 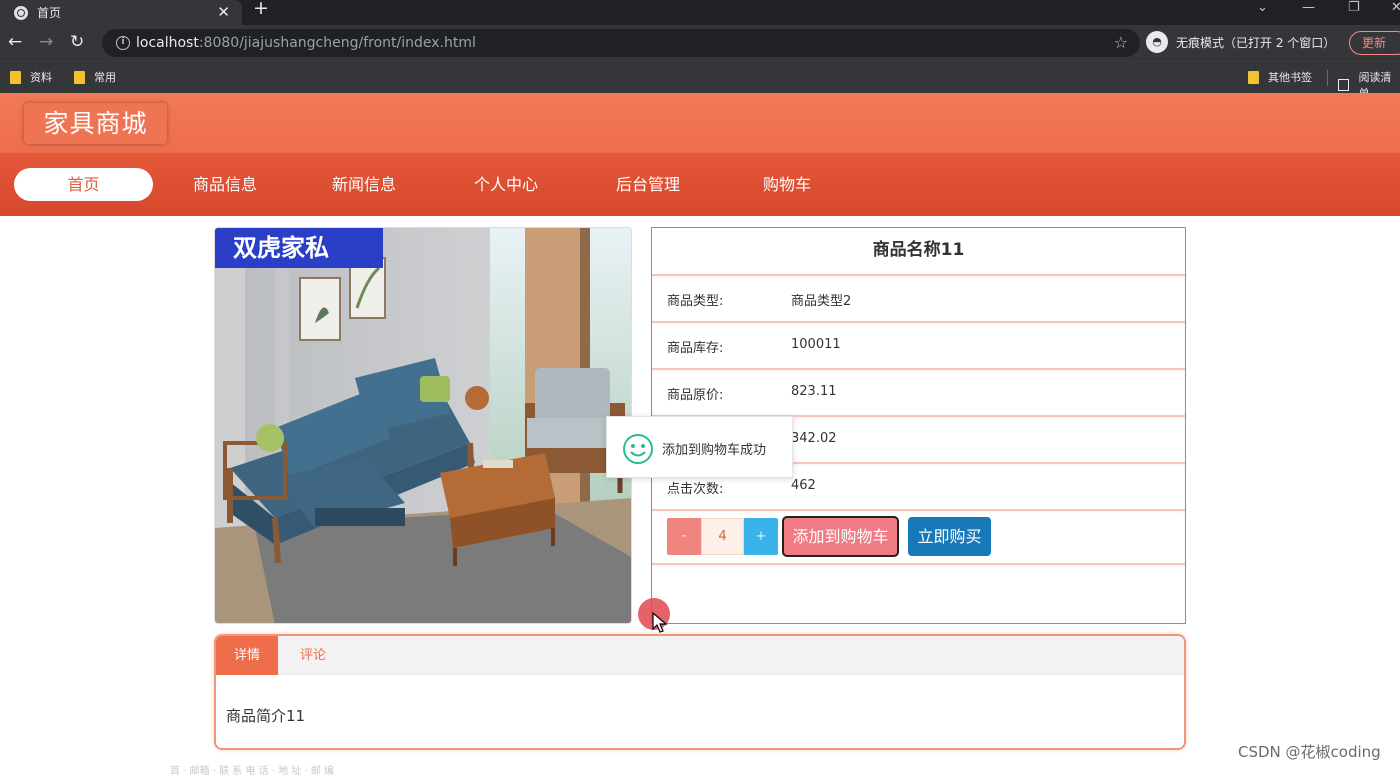 I want to click on bookmark-folder-other: 其他书签, so click(x=1280, y=77).